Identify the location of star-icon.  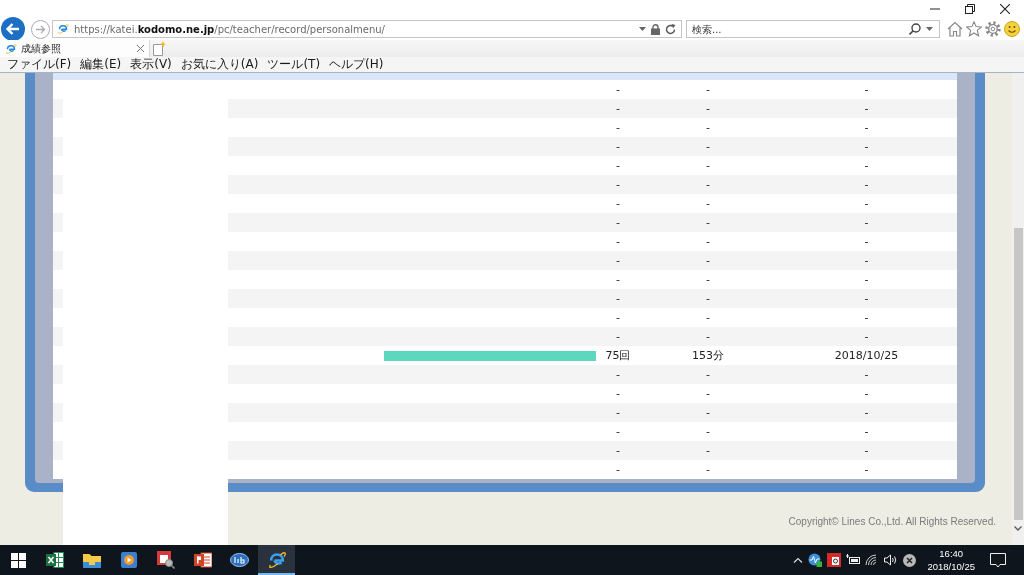
(974, 29).